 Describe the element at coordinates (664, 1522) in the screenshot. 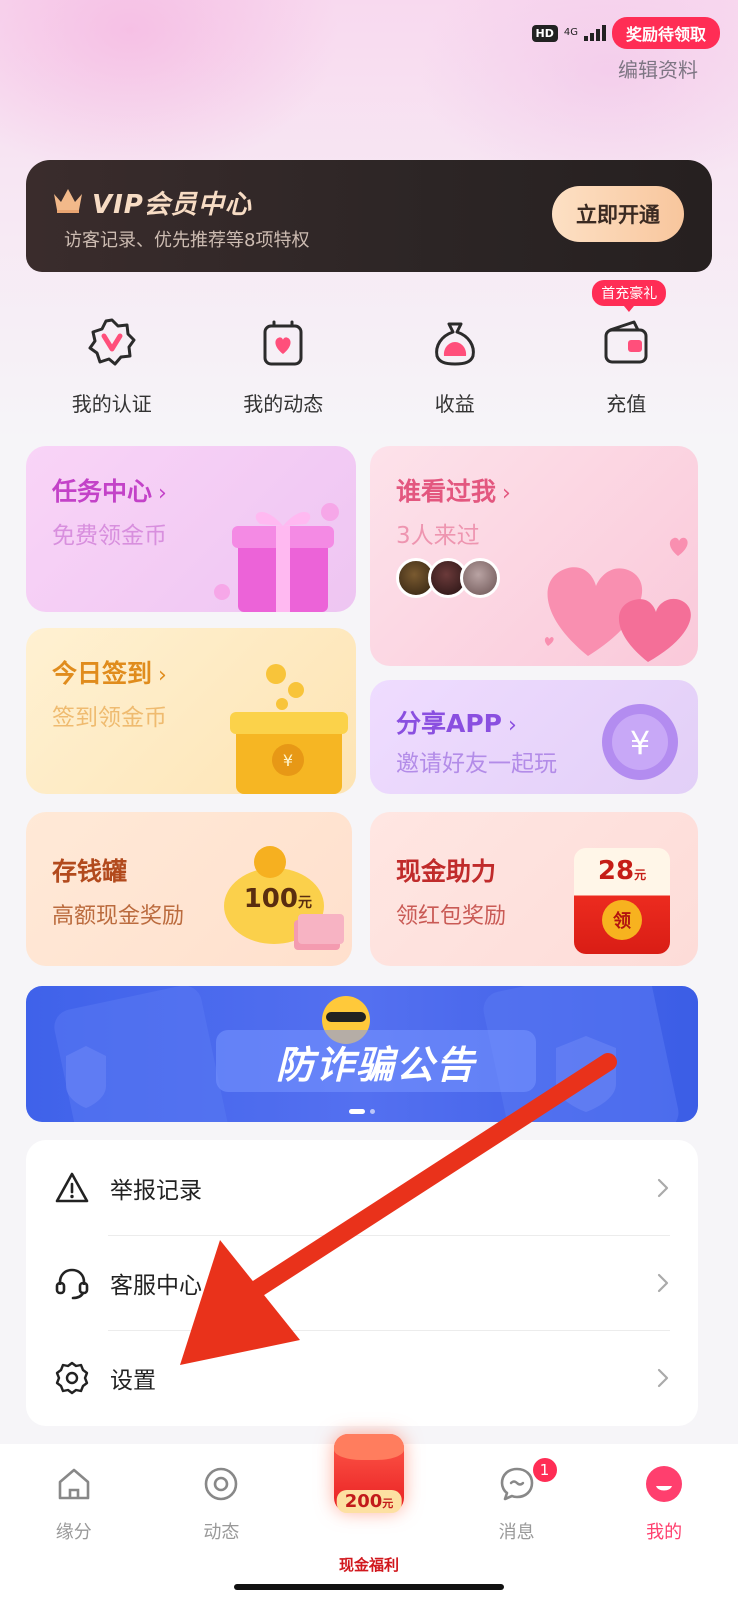

I see `tab-me: 我的` at that location.